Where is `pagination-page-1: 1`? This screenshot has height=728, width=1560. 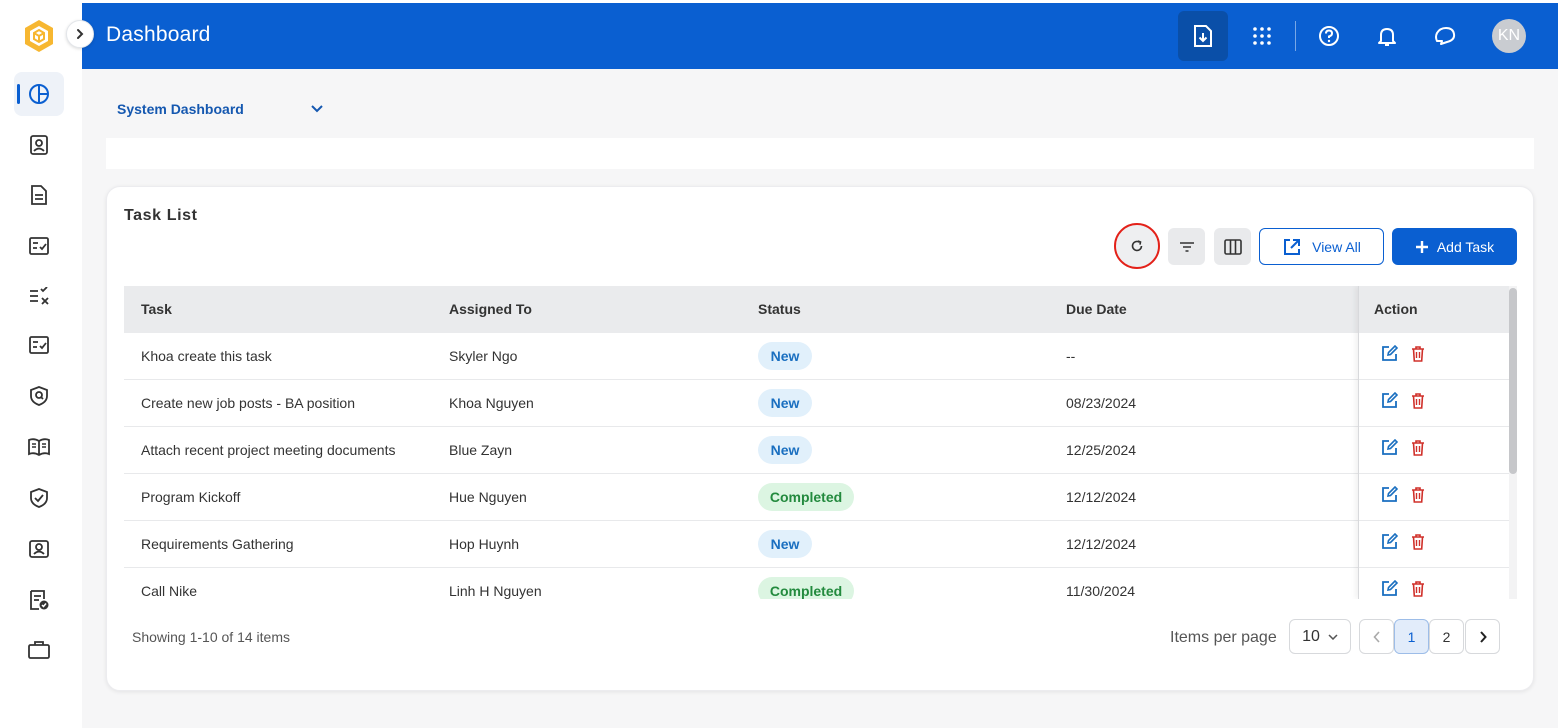 pagination-page-1: 1 is located at coordinates (1411, 636).